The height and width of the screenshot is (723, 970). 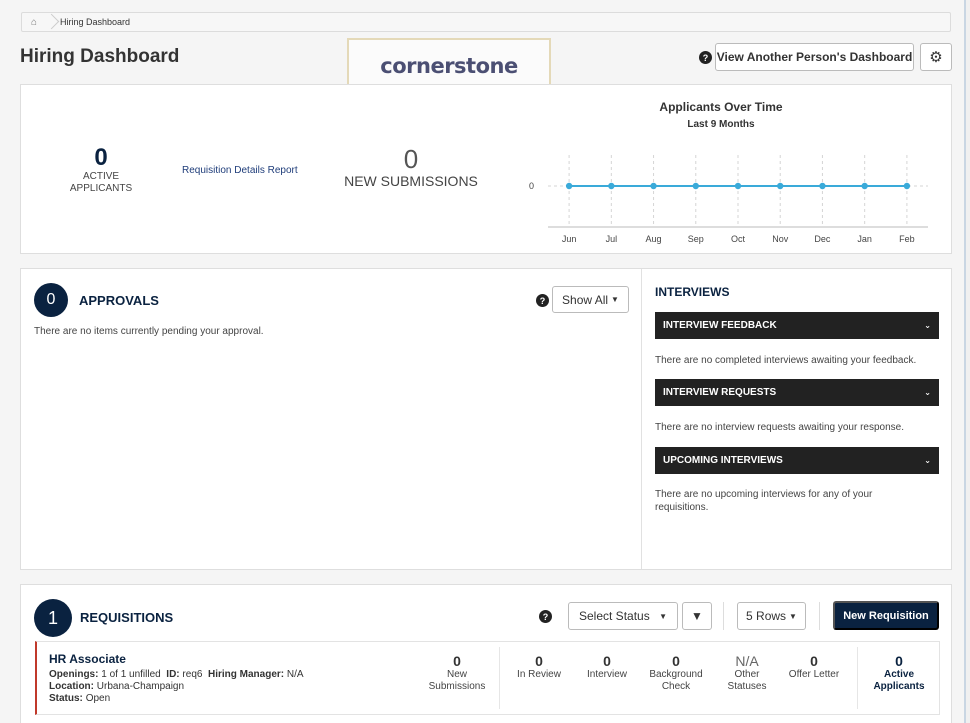 What do you see at coordinates (723, 460) in the screenshot?
I see `upcoming-interviews-label: UPCOMING INTERVIEWS` at bounding box center [723, 460].